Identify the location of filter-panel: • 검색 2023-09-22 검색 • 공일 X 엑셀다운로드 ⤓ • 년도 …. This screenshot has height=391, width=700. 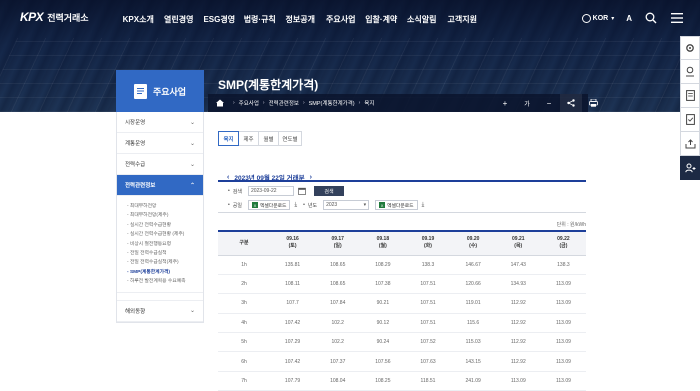
(402, 196).